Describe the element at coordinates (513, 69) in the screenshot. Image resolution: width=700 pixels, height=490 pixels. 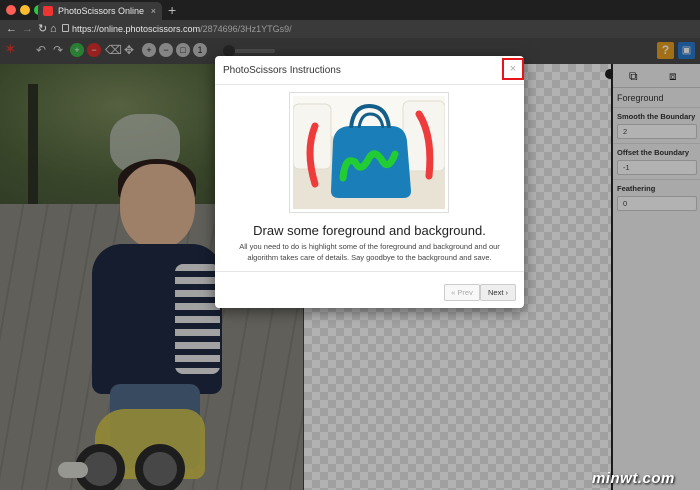
I see `close-icon: ×` at that location.